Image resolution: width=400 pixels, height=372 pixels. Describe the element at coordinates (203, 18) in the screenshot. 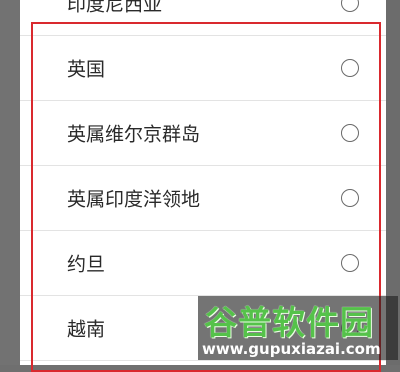

I see `list-item-country: 印度尼西亚` at that location.